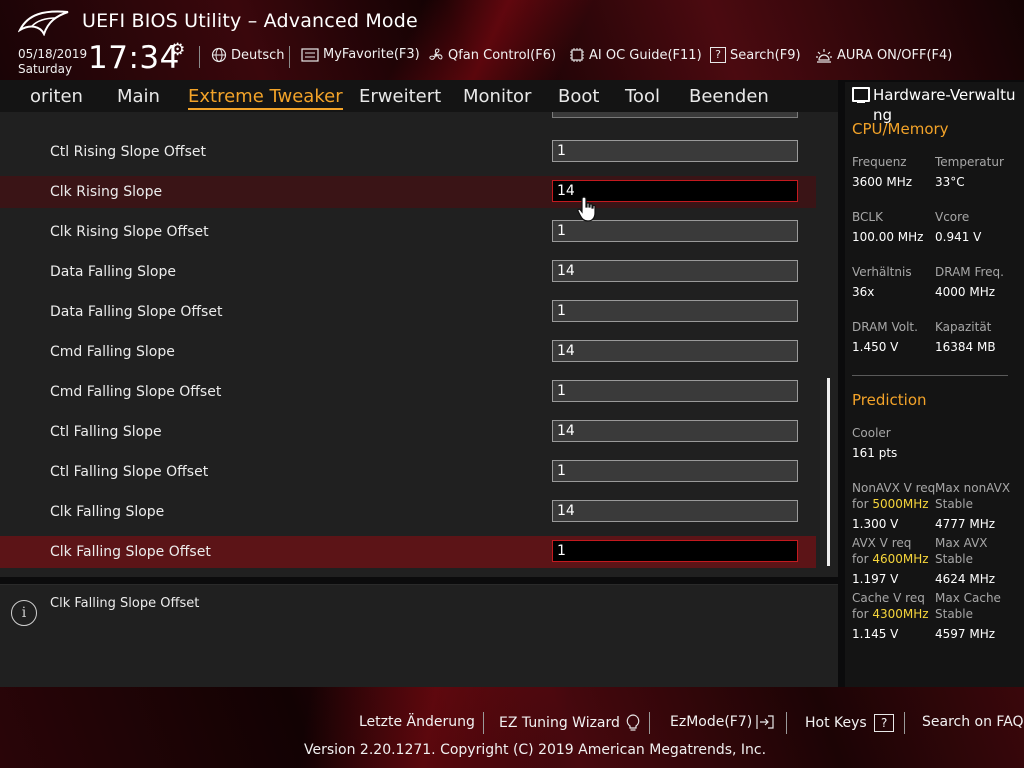 The image size is (1024, 768). Describe the element at coordinates (963, 327) in the screenshot. I see `hw-label: Kapazität` at that location.